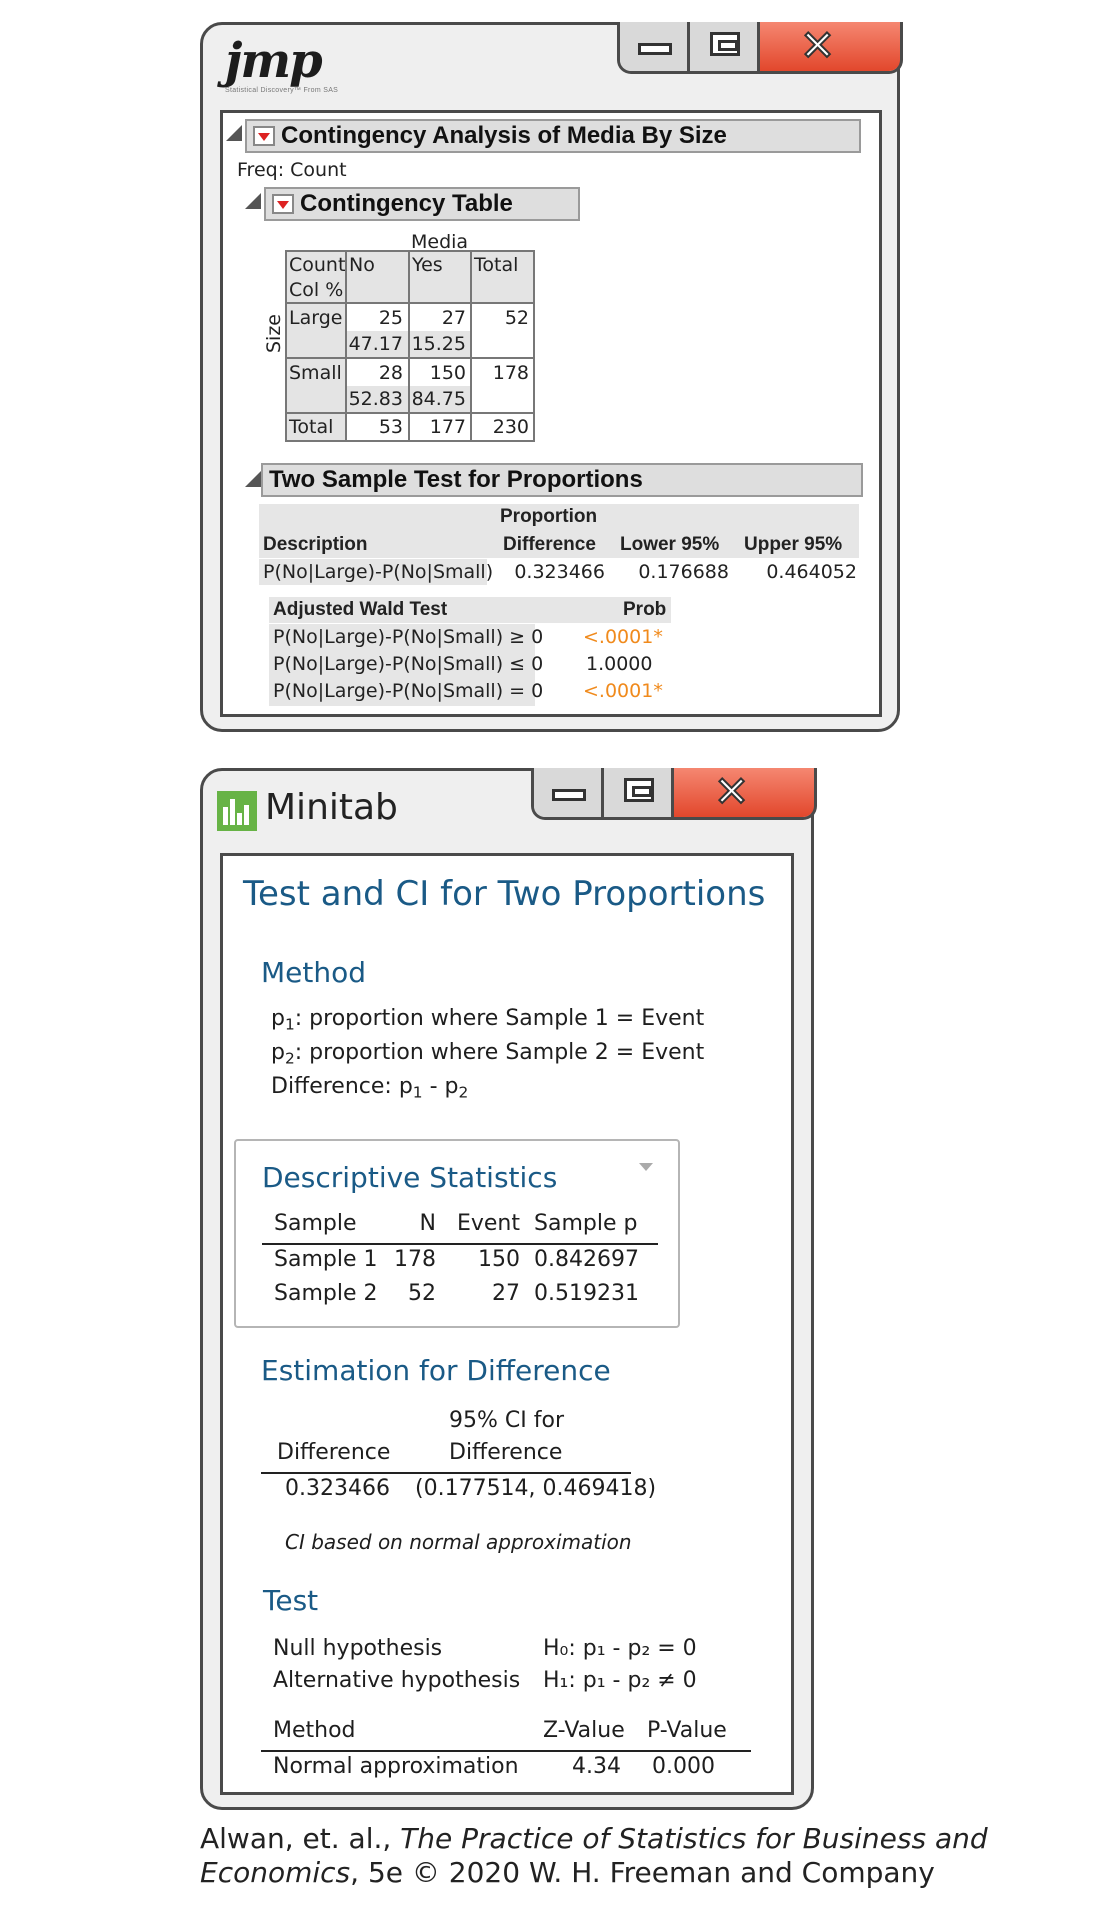 The image size is (1100, 1910). Describe the element at coordinates (683, 572) in the screenshot. I see `lower-value: 0.176688` at that location.